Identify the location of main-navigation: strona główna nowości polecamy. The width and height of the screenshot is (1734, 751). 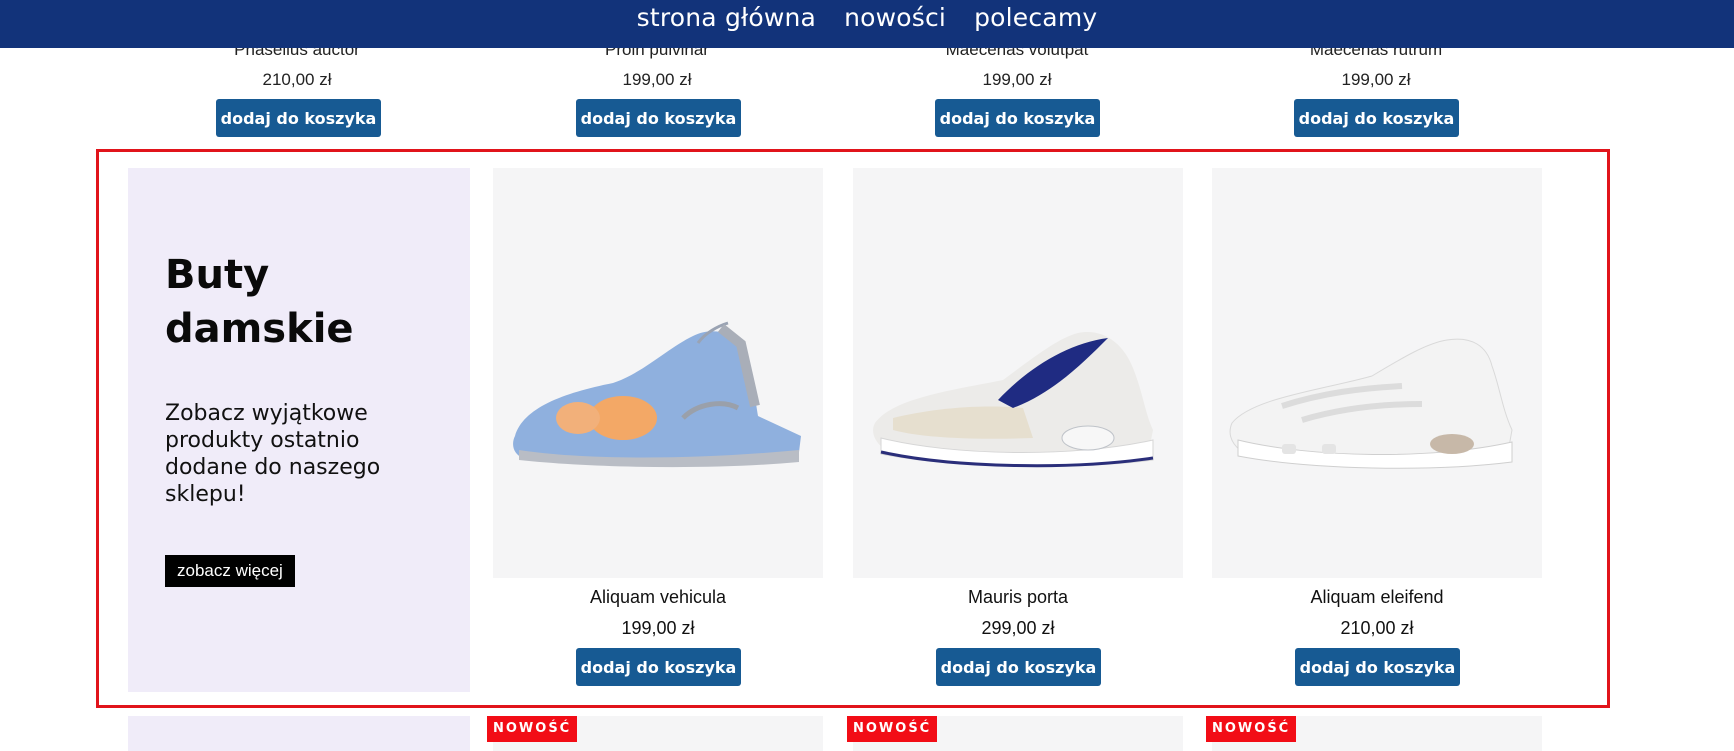
(867, 24).